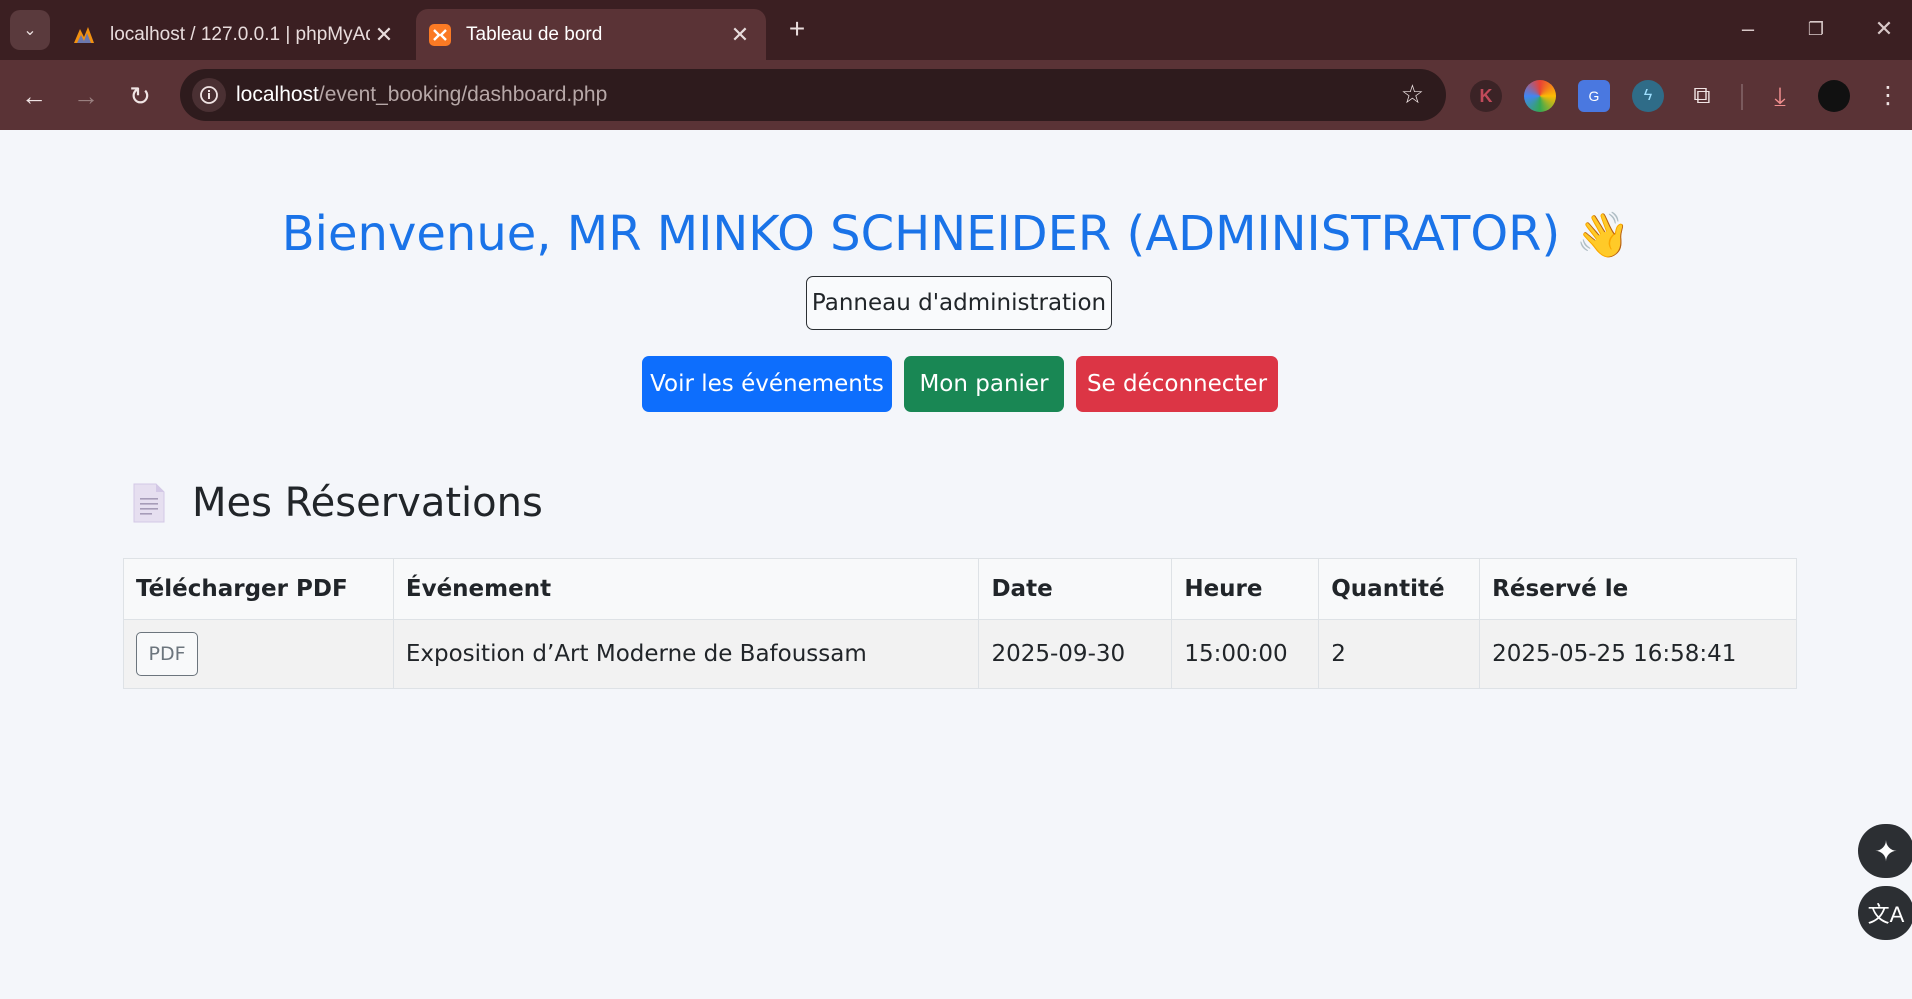 The image size is (1912, 999). What do you see at coordinates (1177, 384) in the screenshot?
I see `logout-button: Se déconnecter` at bounding box center [1177, 384].